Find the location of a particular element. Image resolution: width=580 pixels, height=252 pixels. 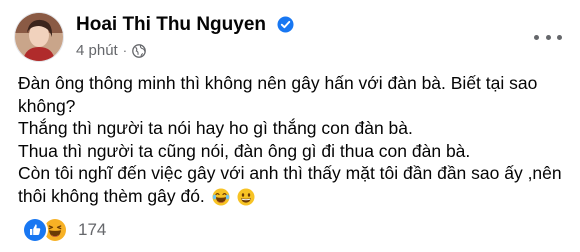

post-time: 4 phút is located at coordinates (97, 50).